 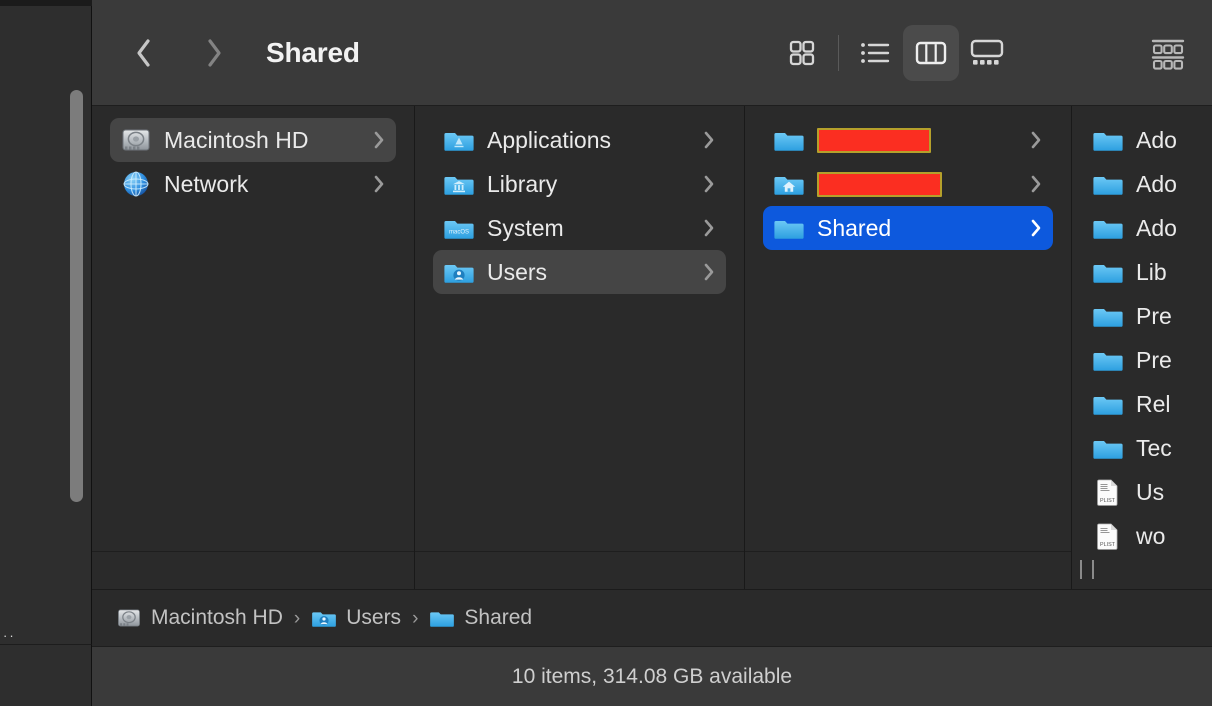 What do you see at coordinates (908, 228) in the screenshot?
I see `column-item-shared: Shared` at bounding box center [908, 228].